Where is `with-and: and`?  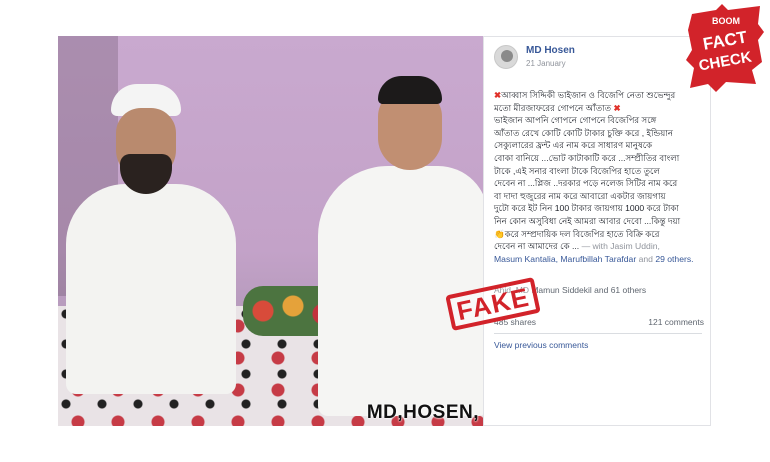
with-and: and is located at coordinates (645, 258).